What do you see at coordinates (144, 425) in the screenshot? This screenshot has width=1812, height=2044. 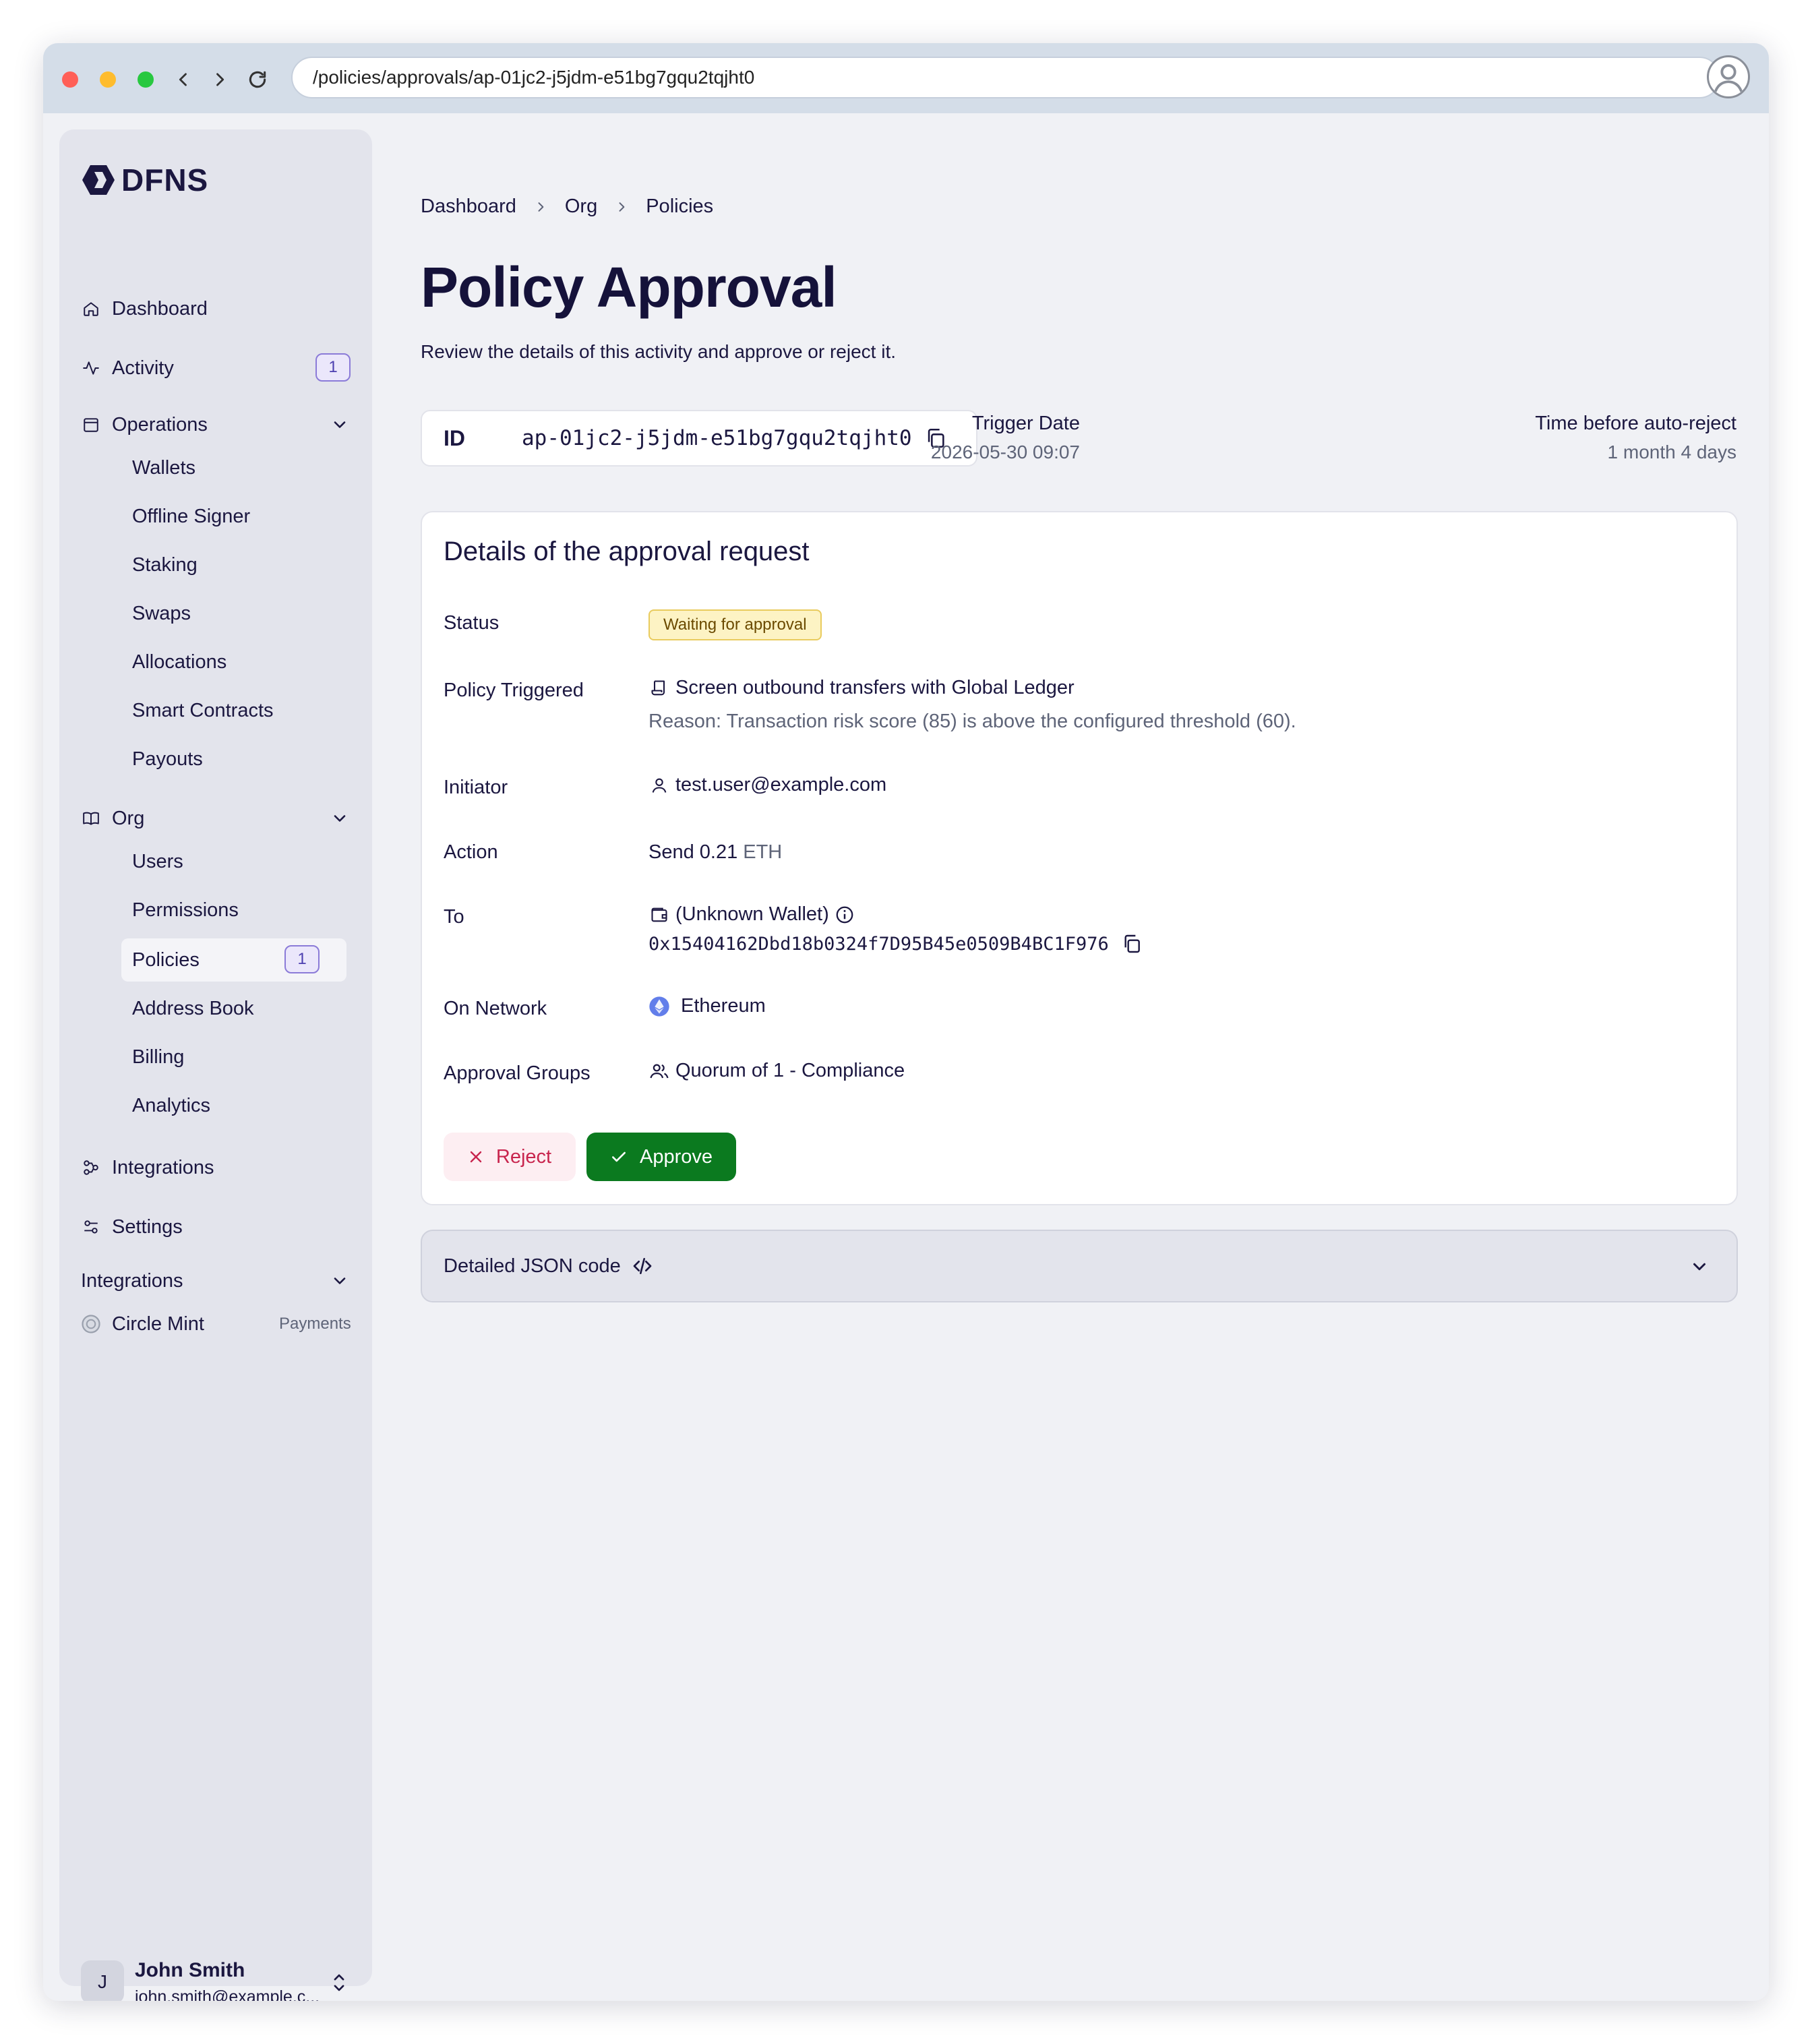 I see `sidebar-group-operations: Operations` at bounding box center [144, 425].